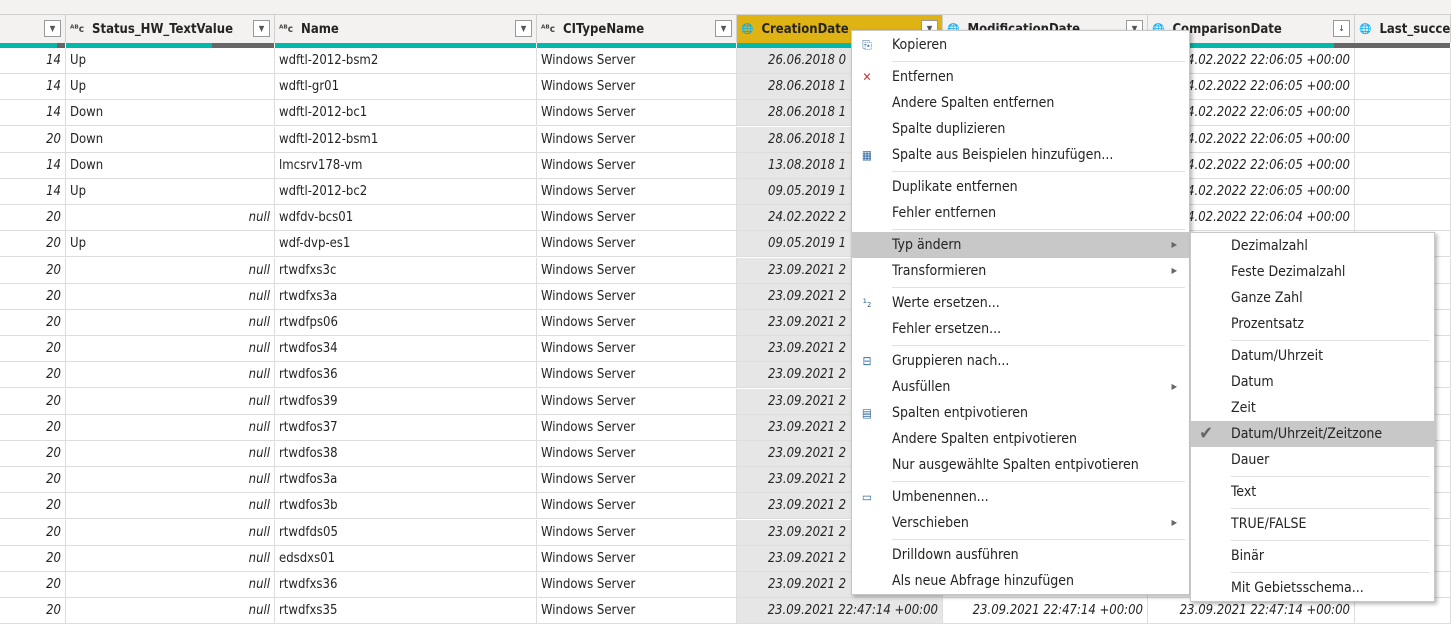 Image resolution: width=1451 pixels, height=624 pixels. What do you see at coordinates (406, 218) in the screenshot?
I see `table-cell: wdfdv-bcs01` at bounding box center [406, 218].